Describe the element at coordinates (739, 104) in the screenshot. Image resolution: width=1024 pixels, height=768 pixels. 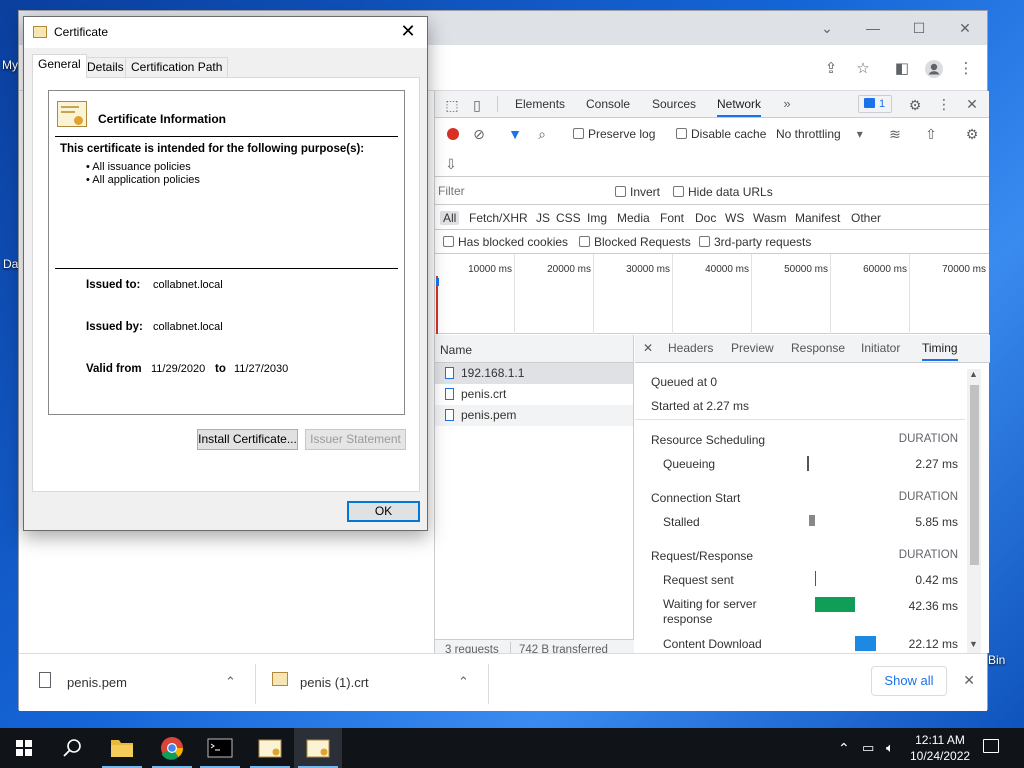
I see `tab-network: Network` at that location.